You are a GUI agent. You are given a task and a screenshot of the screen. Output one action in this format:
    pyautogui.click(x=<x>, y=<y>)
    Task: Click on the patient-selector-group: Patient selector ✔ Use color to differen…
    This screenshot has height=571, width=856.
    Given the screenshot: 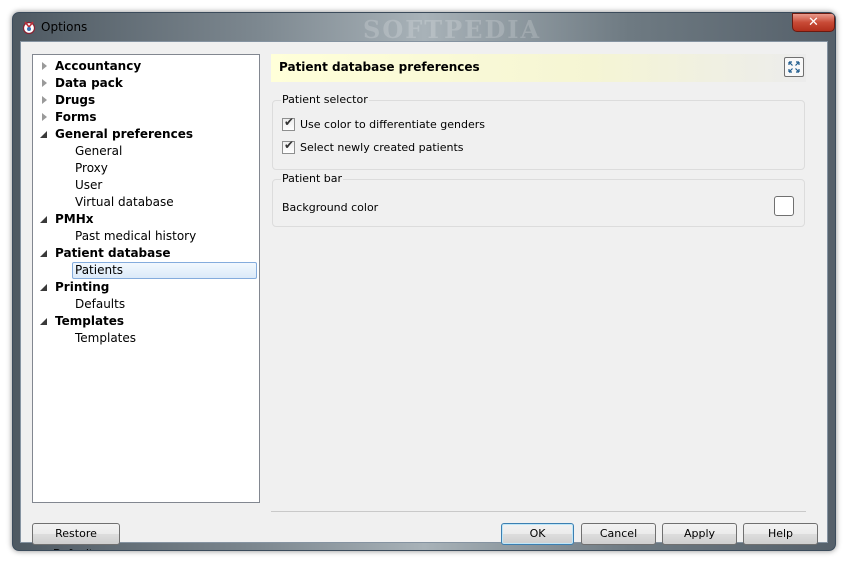 What is the action you would take?
    pyautogui.click(x=538, y=131)
    